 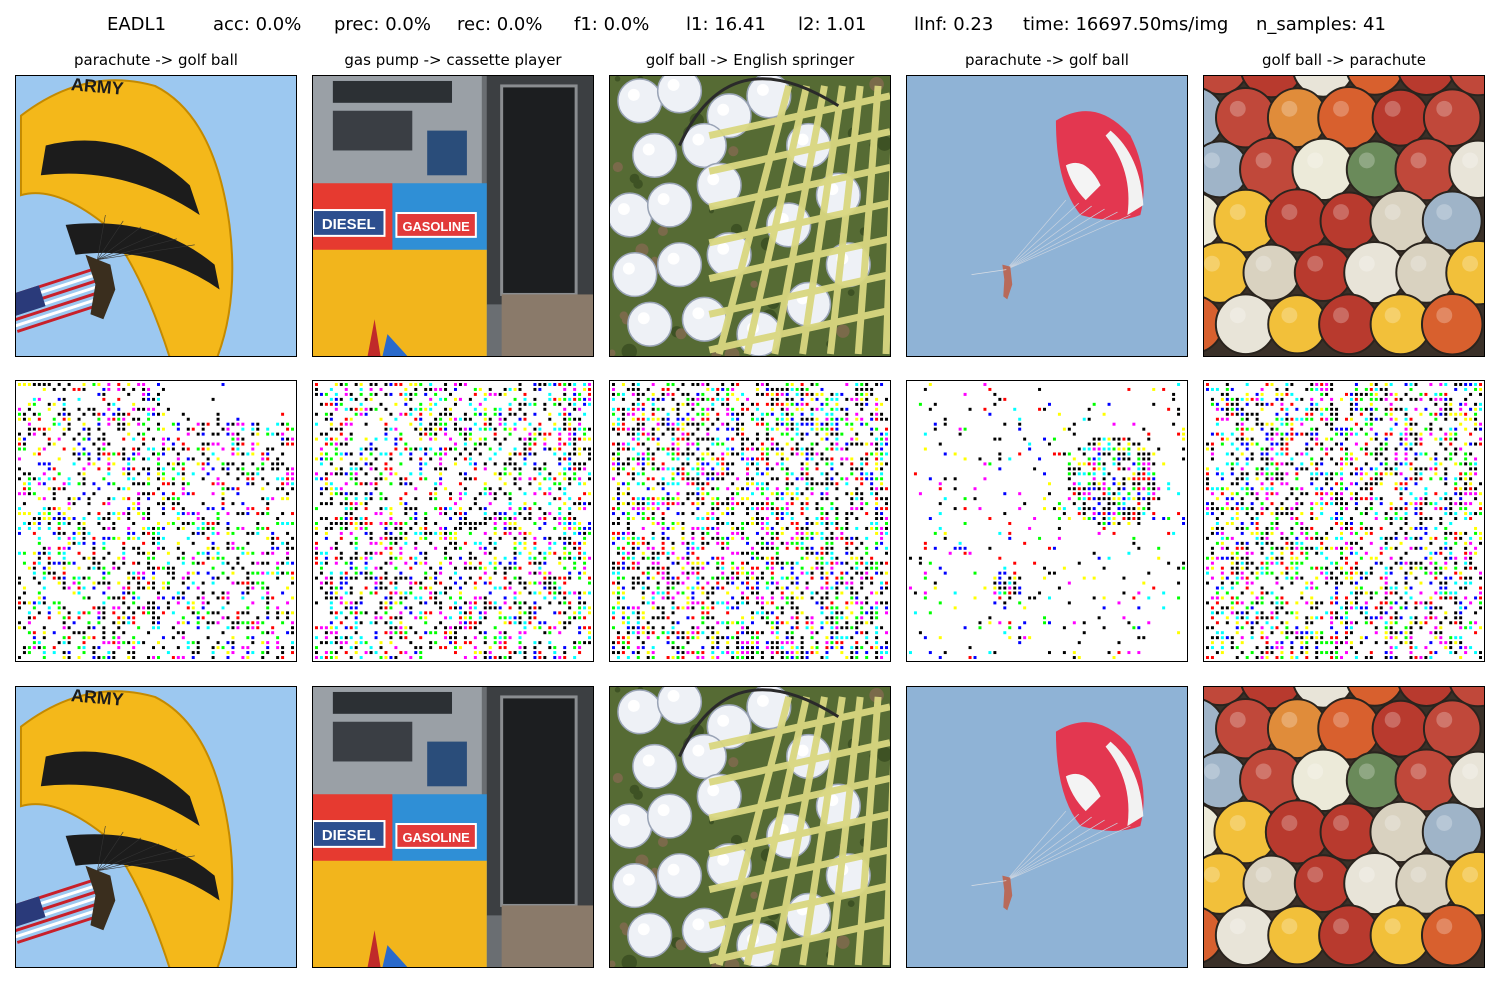 I want to click on adversarial-image-panel: ARMY, so click(x=156, y=827).